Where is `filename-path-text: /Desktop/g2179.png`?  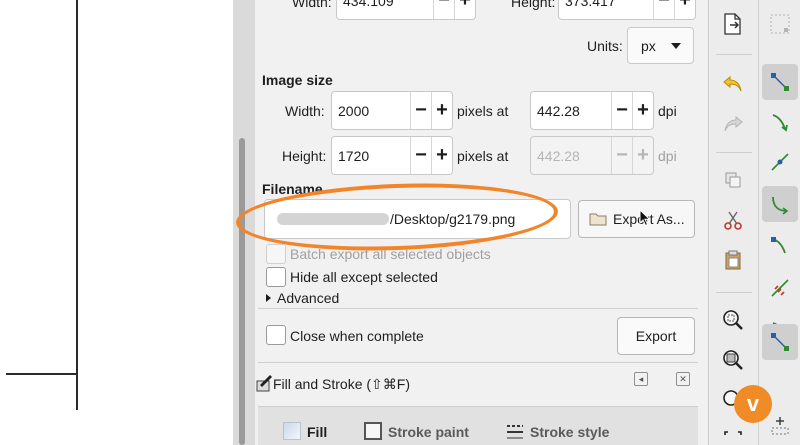 filename-path-text: /Desktop/g2179.png is located at coordinates (453, 219).